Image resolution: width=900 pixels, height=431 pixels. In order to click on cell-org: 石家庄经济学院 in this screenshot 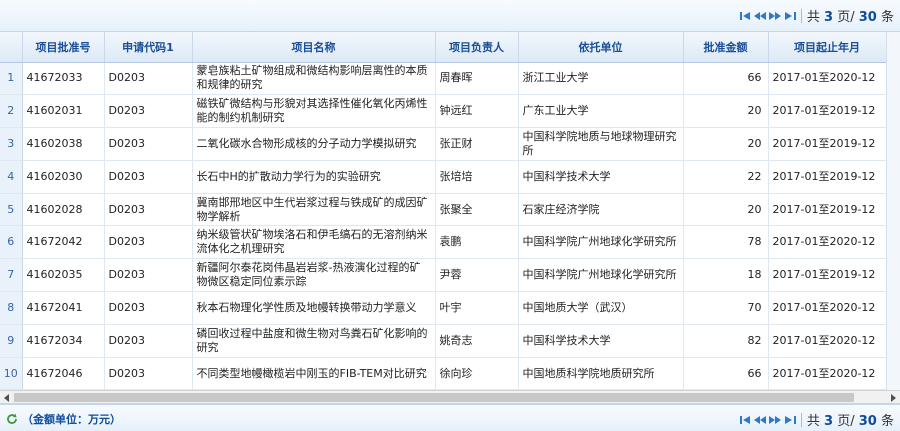, I will do `click(601, 210)`.